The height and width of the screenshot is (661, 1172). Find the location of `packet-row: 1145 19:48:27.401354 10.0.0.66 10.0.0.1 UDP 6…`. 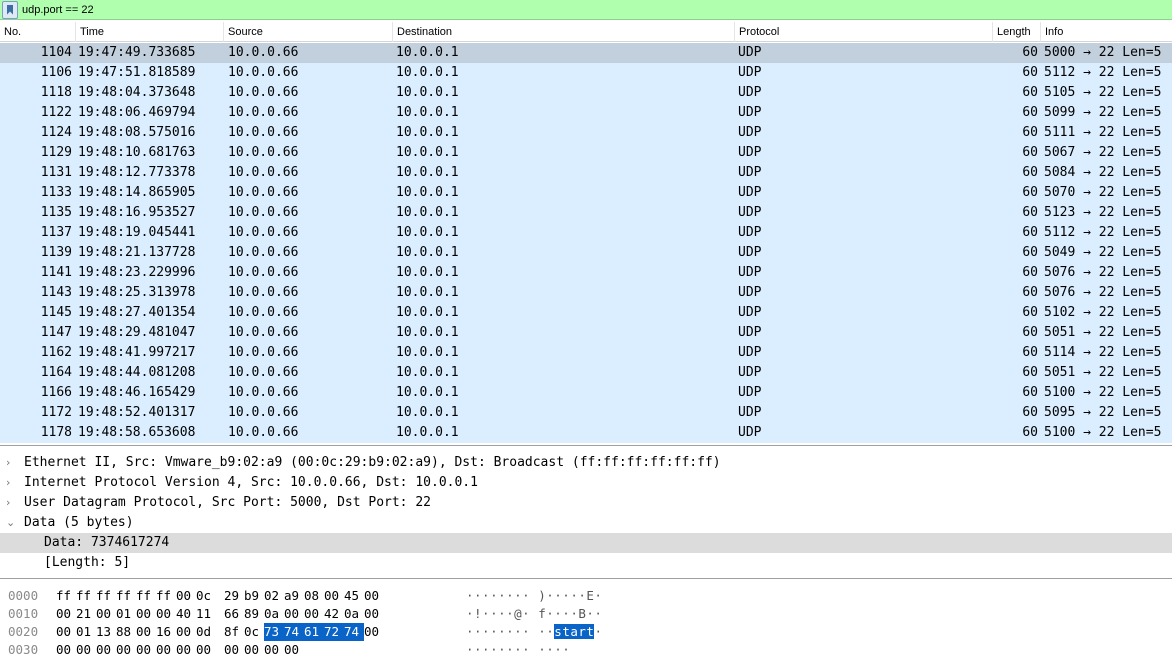

packet-row: 1145 19:48:27.401354 10.0.0.66 10.0.0.1 UDP 6… is located at coordinates (586, 313).